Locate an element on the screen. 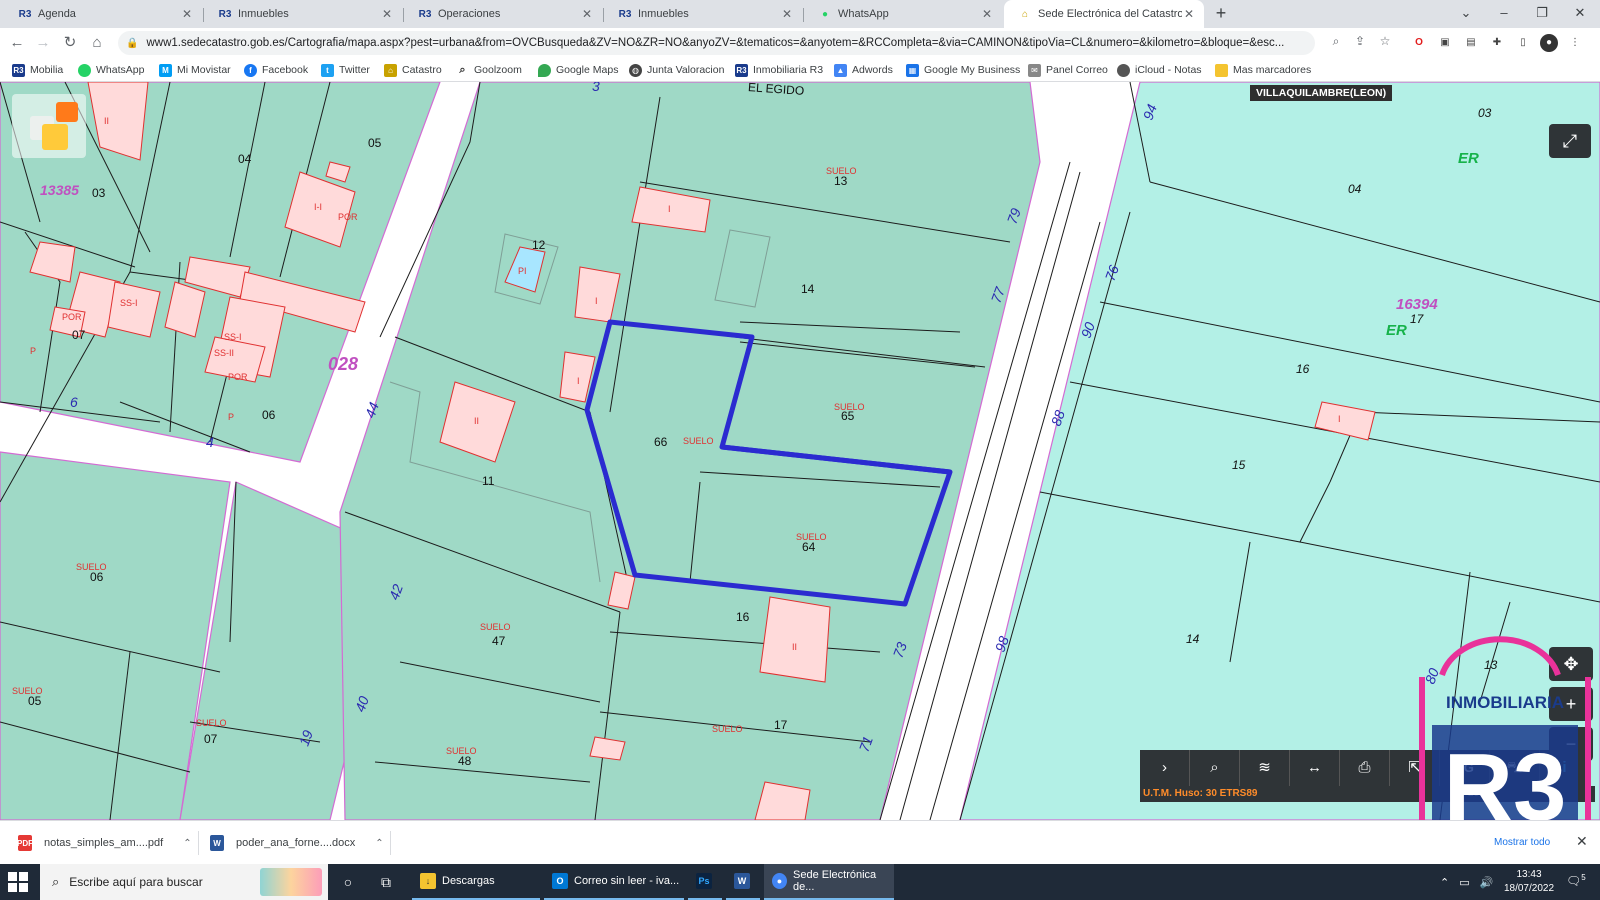 This screenshot has width=1600, height=900. bookmark-google-my-business: ▦ Google My Business is located at coordinates (963, 70).